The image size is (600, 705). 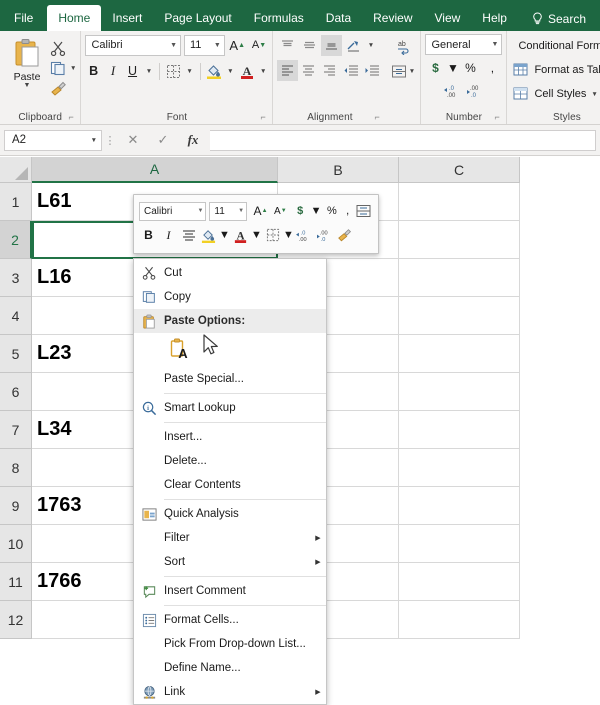 I want to click on copy-dropdown-icon: ▼, so click(x=73, y=68).